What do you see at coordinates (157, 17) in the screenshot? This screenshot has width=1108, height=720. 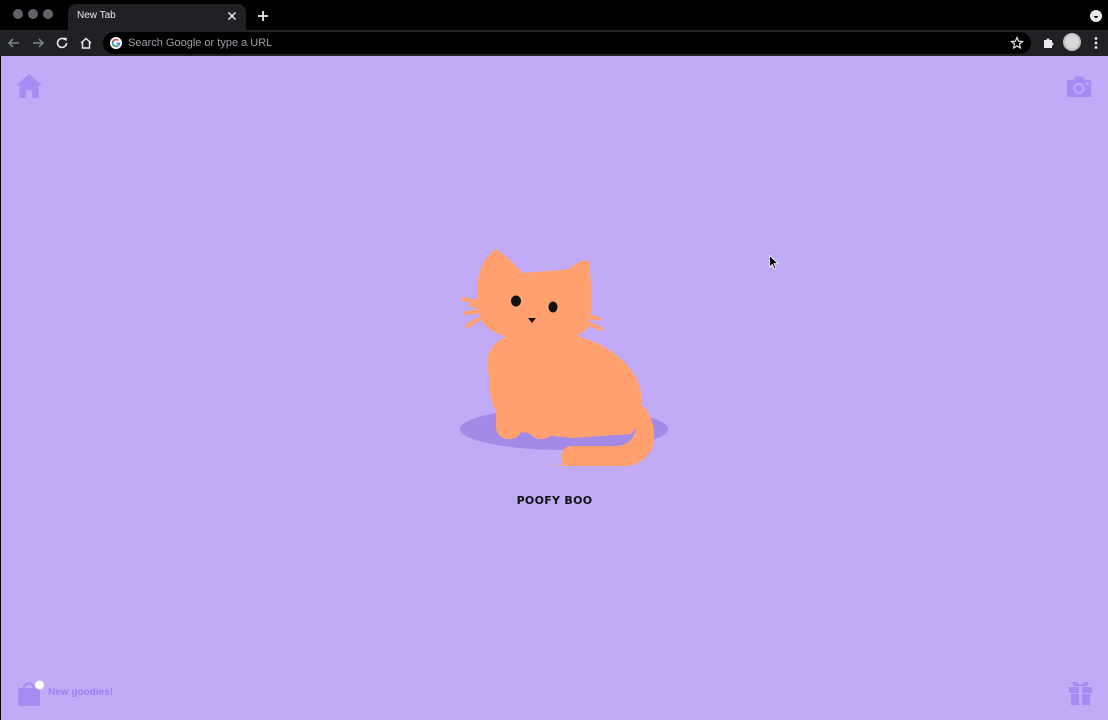 I see `tab-new-tab: New Tab` at bounding box center [157, 17].